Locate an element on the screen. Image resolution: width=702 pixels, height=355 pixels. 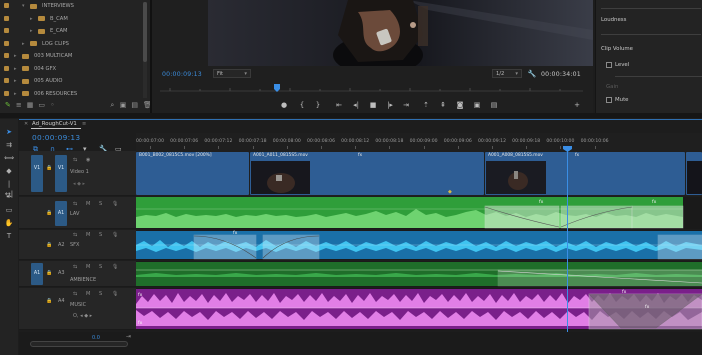
fit-zoom-select: Fit ▾ is located at coordinates (232, 73).